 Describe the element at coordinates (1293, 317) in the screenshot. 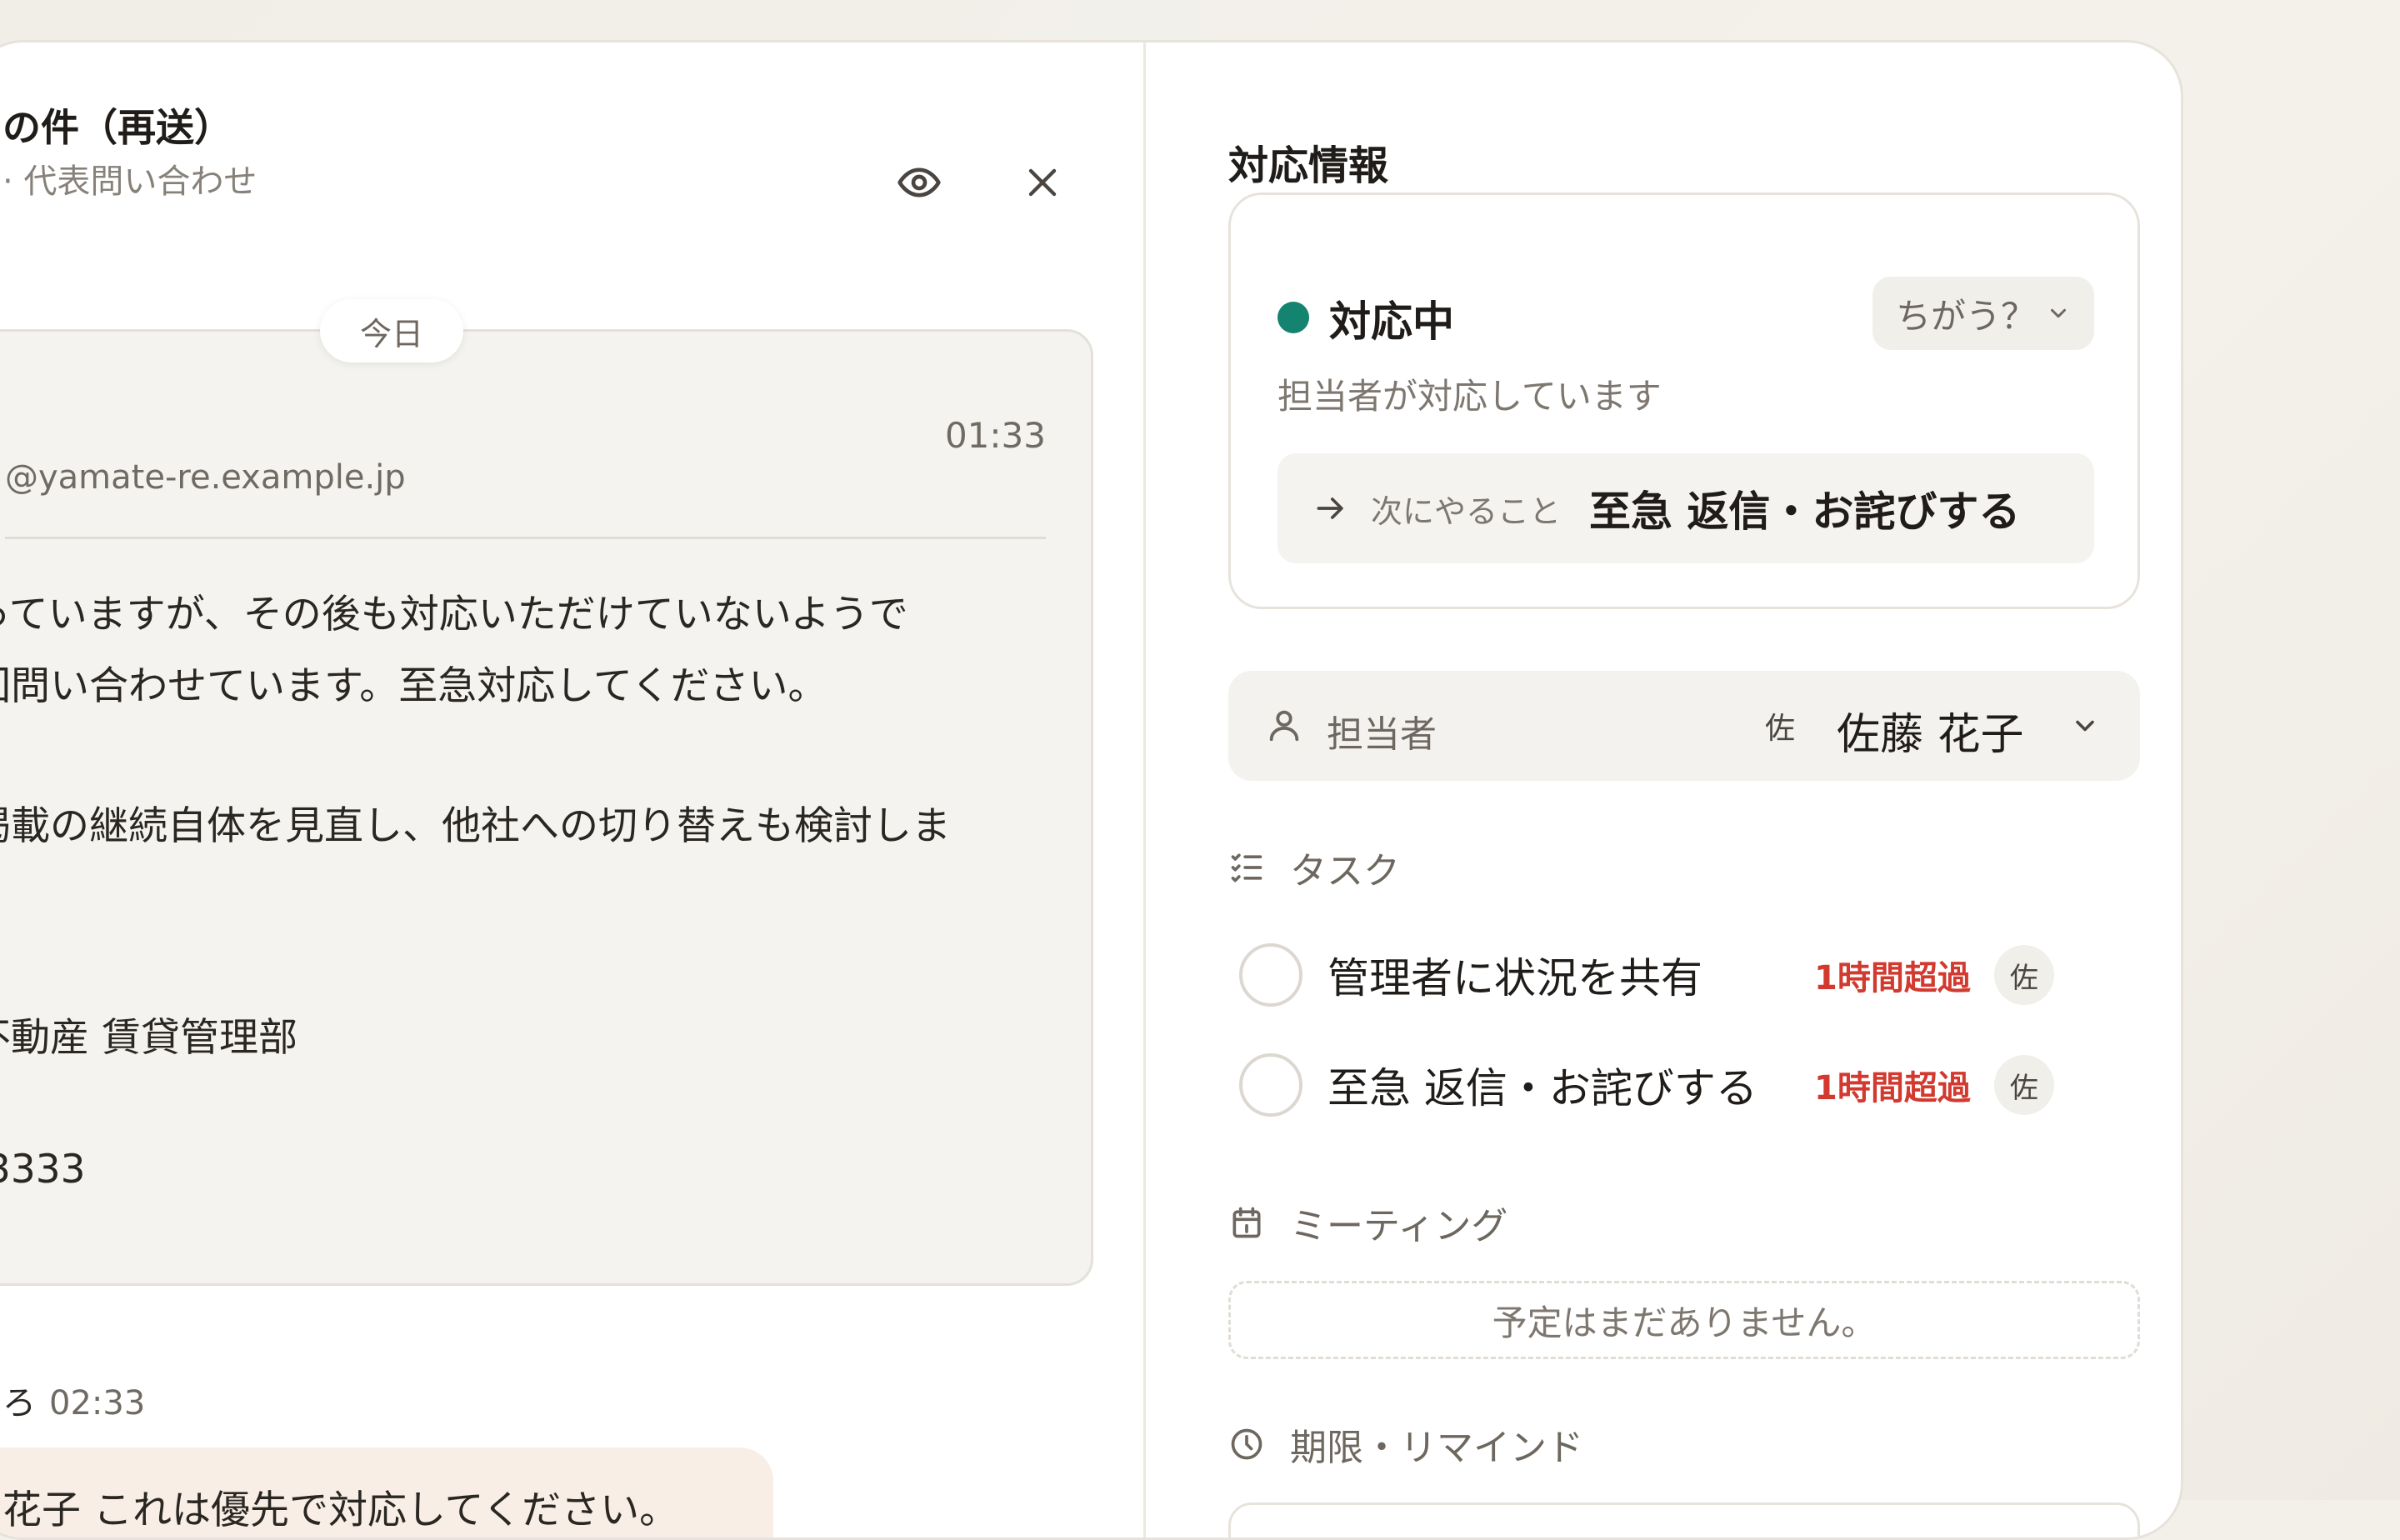

I see `status-dot` at that location.